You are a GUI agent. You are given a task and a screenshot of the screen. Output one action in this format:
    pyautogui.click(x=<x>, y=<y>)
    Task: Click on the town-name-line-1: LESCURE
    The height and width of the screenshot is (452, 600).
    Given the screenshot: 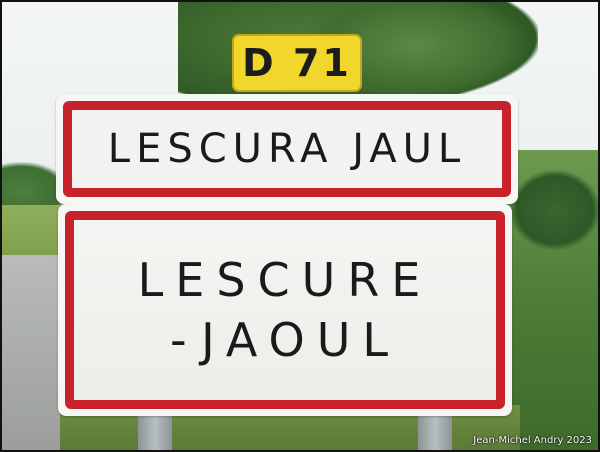 What is the action you would take?
    pyautogui.click(x=285, y=280)
    